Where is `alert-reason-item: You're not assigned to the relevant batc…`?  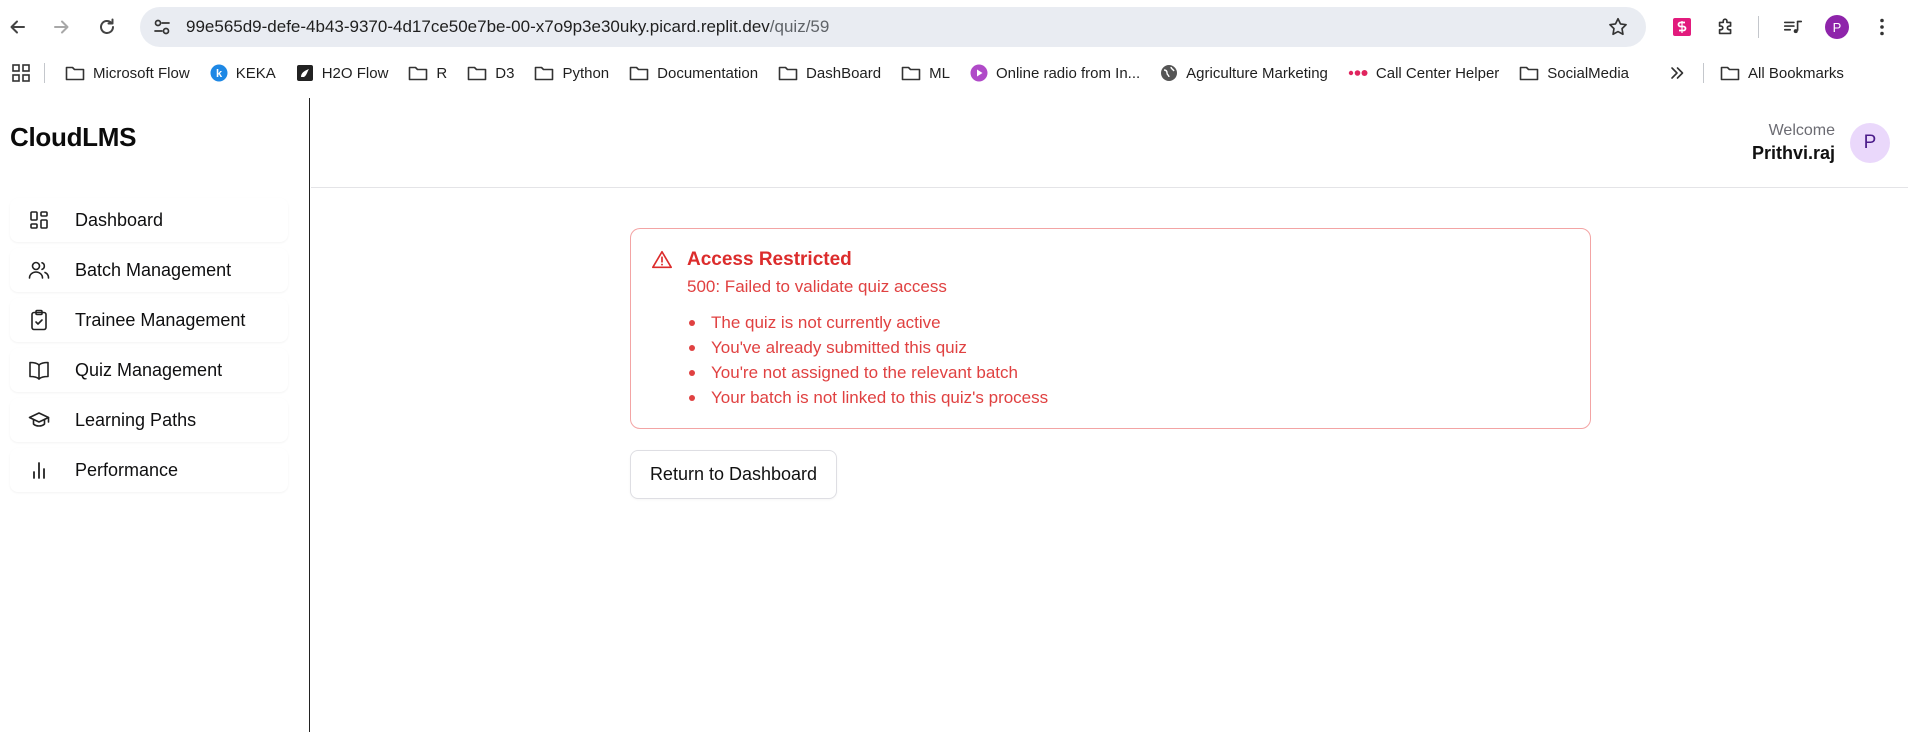 alert-reason-item: You're not assigned to the relevant batc… is located at coordinates (867, 375).